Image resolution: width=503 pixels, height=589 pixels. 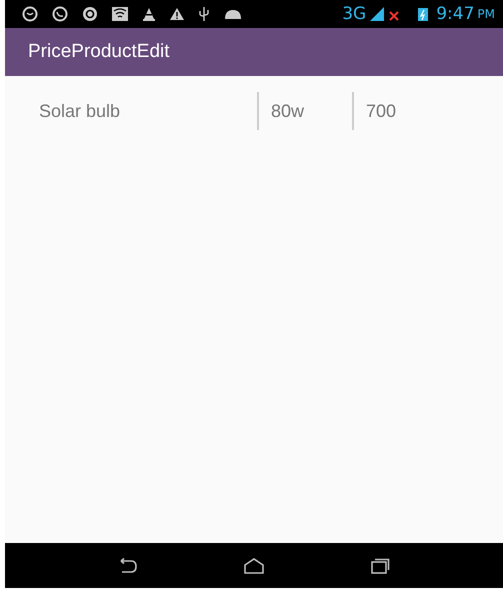 What do you see at coordinates (177, 14) in the screenshot?
I see `warning-icon` at bounding box center [177, 14].